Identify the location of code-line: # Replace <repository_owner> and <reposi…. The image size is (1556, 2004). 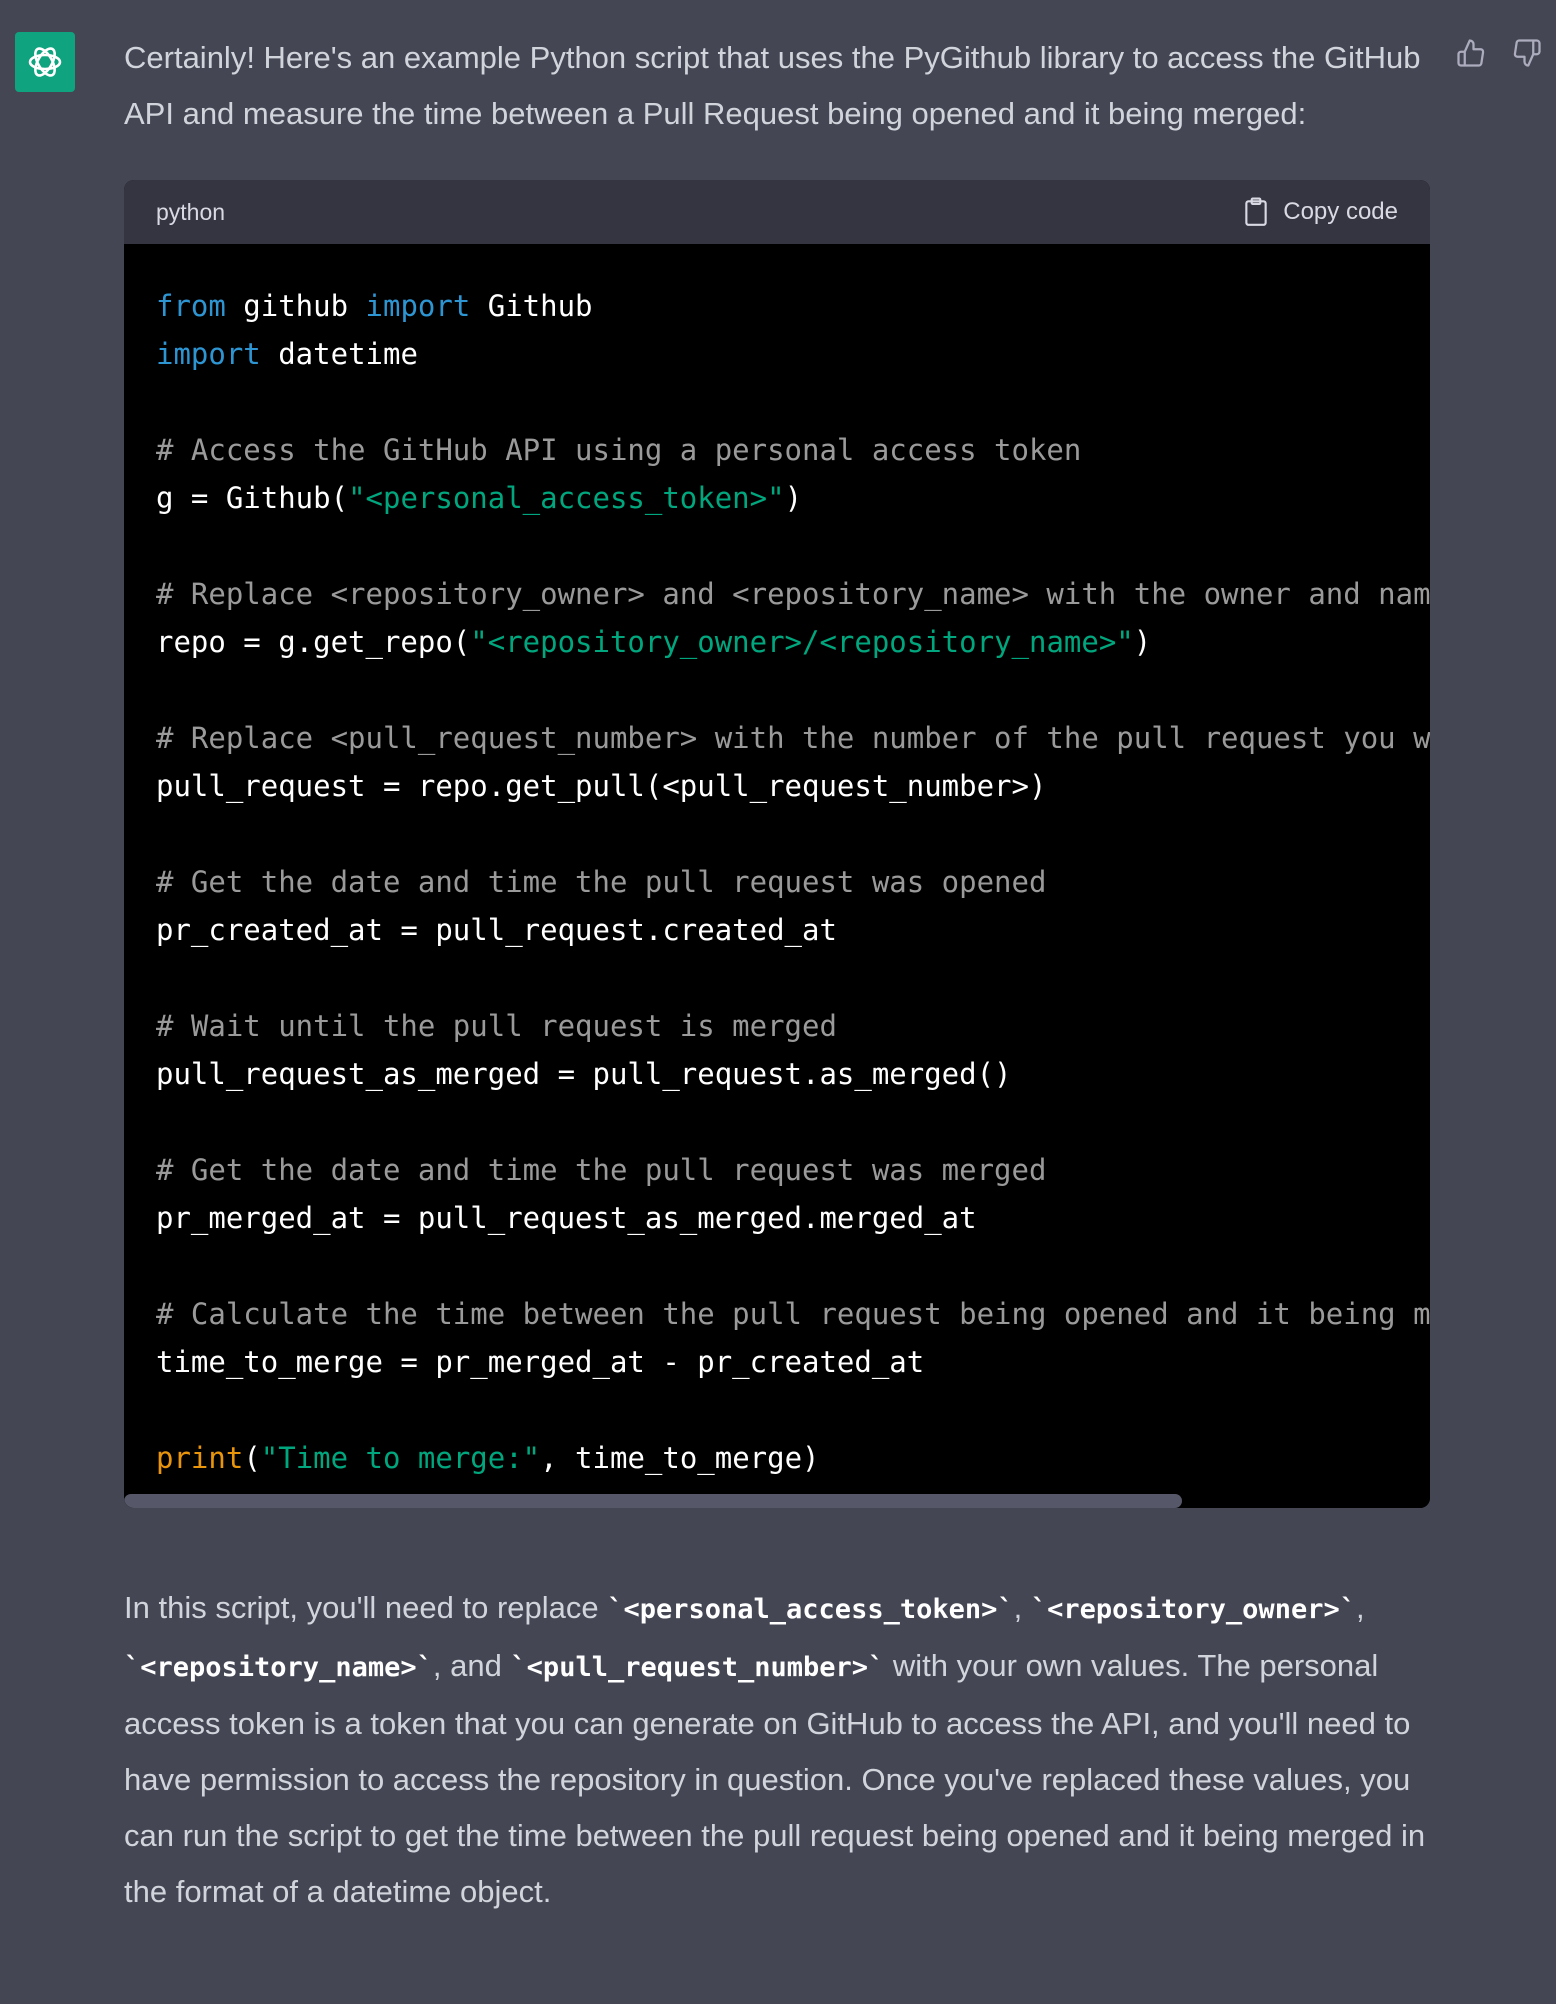
(793, 594).